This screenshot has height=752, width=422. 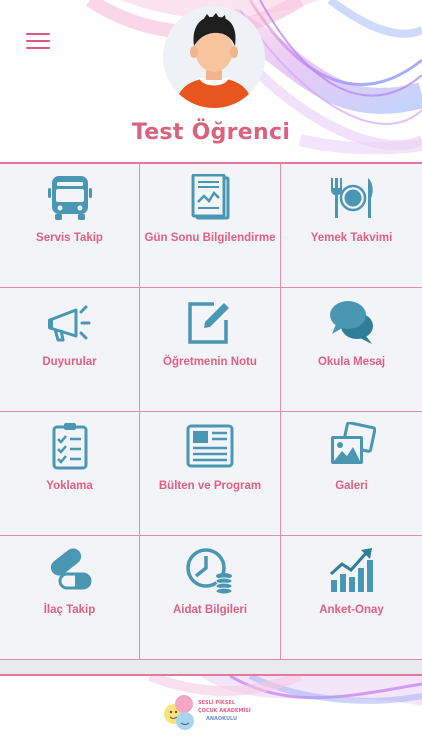 What do you see at coordinates (351, 474) in the screenshot?
I see `menu-item-galeri: Galeri` at bounding box center [351, 474].